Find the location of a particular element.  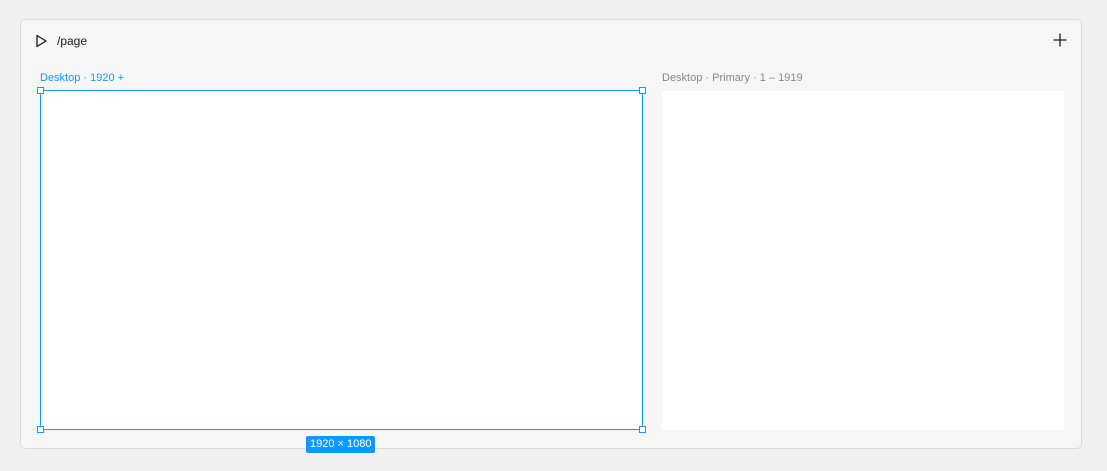

page-path-label: /page is located at coordinates (72, 41).